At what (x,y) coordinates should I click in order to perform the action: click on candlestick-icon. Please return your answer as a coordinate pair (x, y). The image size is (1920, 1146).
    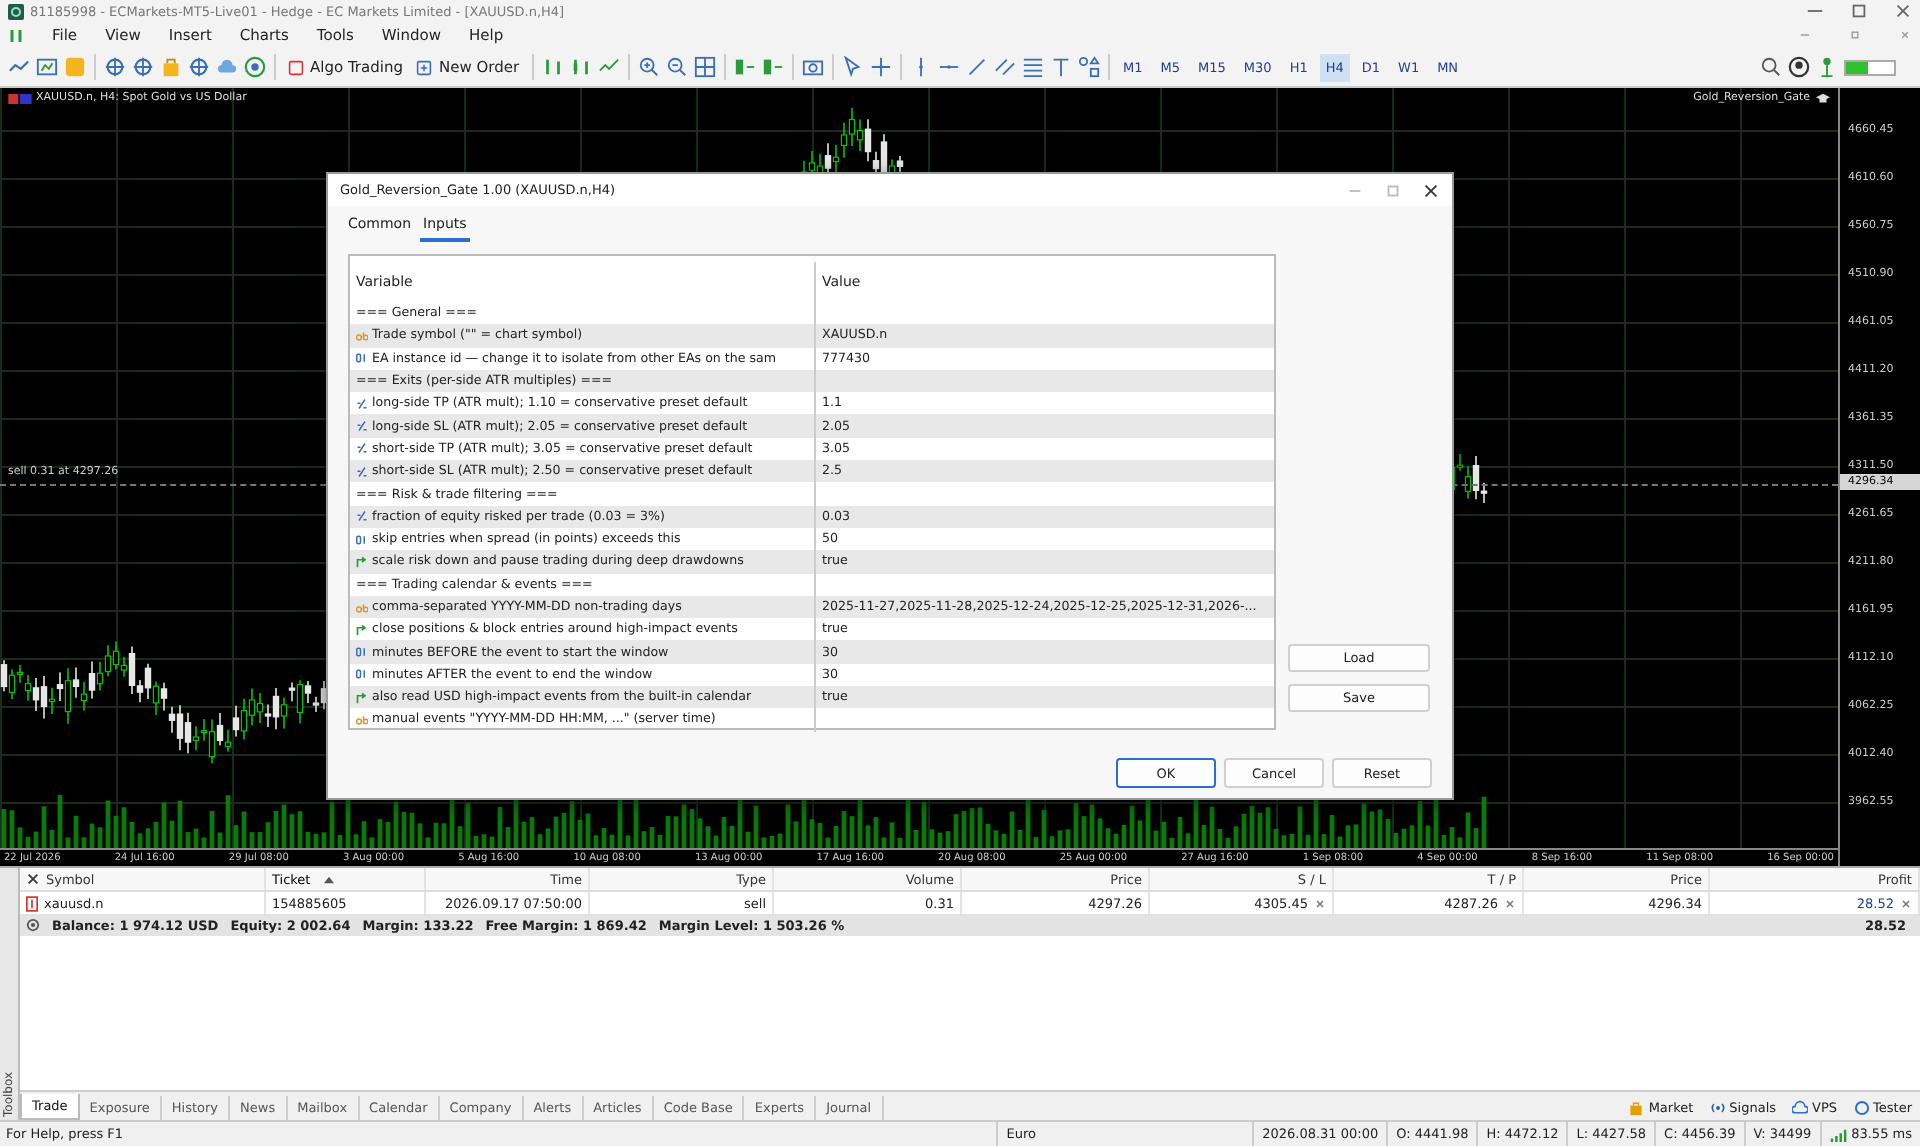
    Looking at the image, I should click on (580, 67).